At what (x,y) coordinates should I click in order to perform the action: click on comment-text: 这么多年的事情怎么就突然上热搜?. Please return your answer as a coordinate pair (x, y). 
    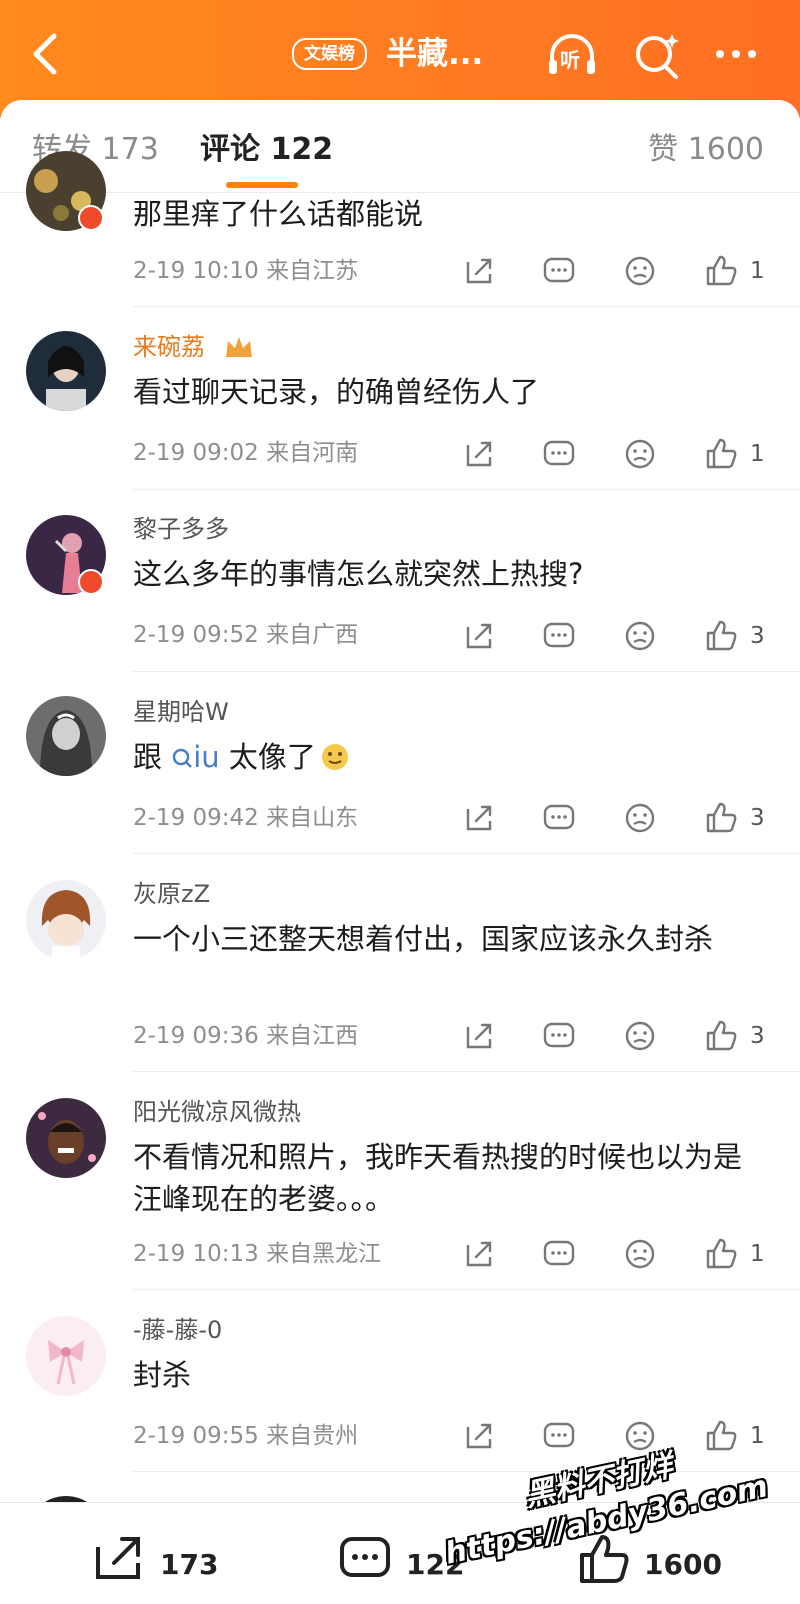
    Looking at the image, I should click on (358, 574).